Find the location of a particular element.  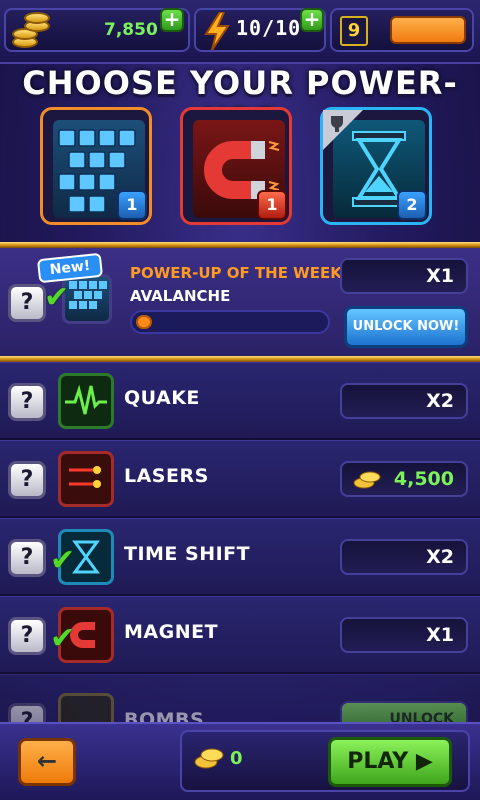

powerup-name: TIME SHIFT is located at coordinates (187, 554).